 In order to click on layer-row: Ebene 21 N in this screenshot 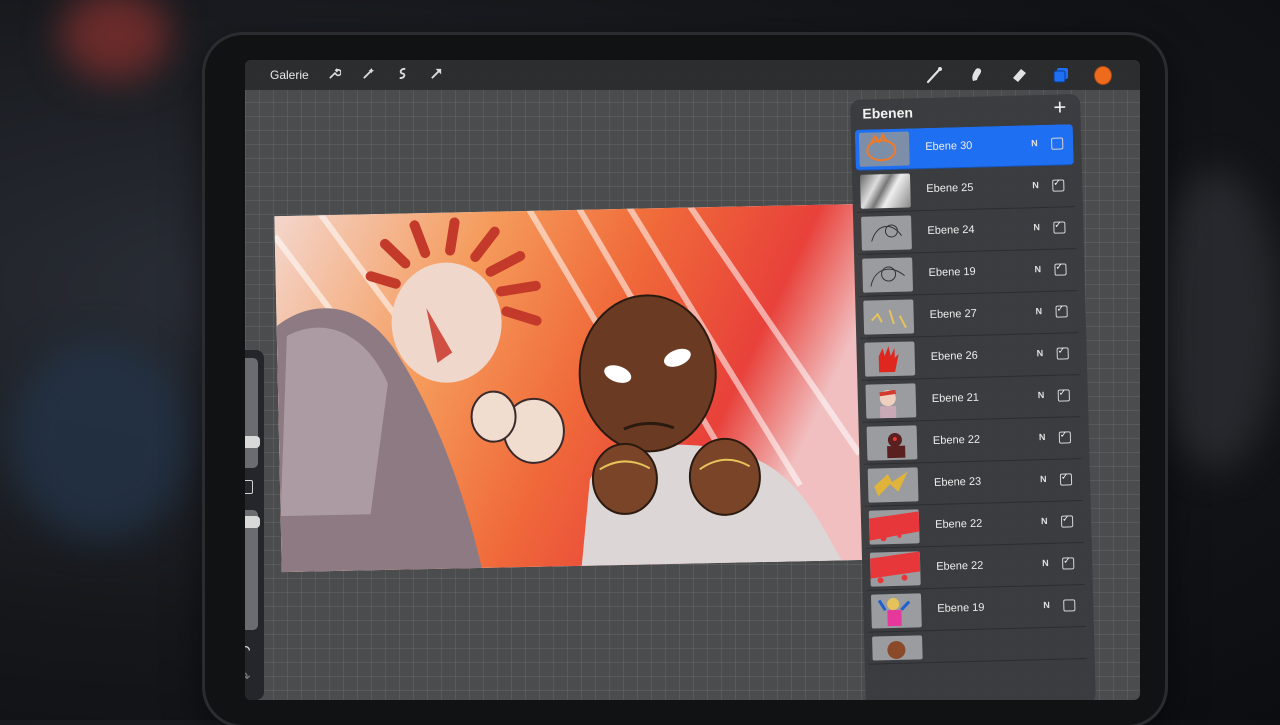, I will do `click(971, 399)`.